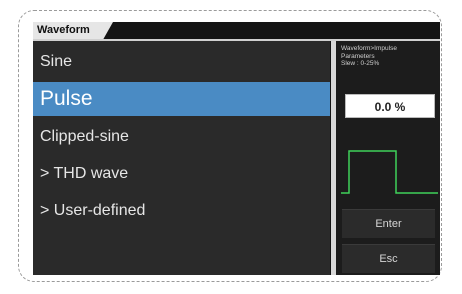  What do you see at coordinates (181, 62) in the screenshot?
I see `menu-item-sine: Sine` at bounding box center [181, 62].